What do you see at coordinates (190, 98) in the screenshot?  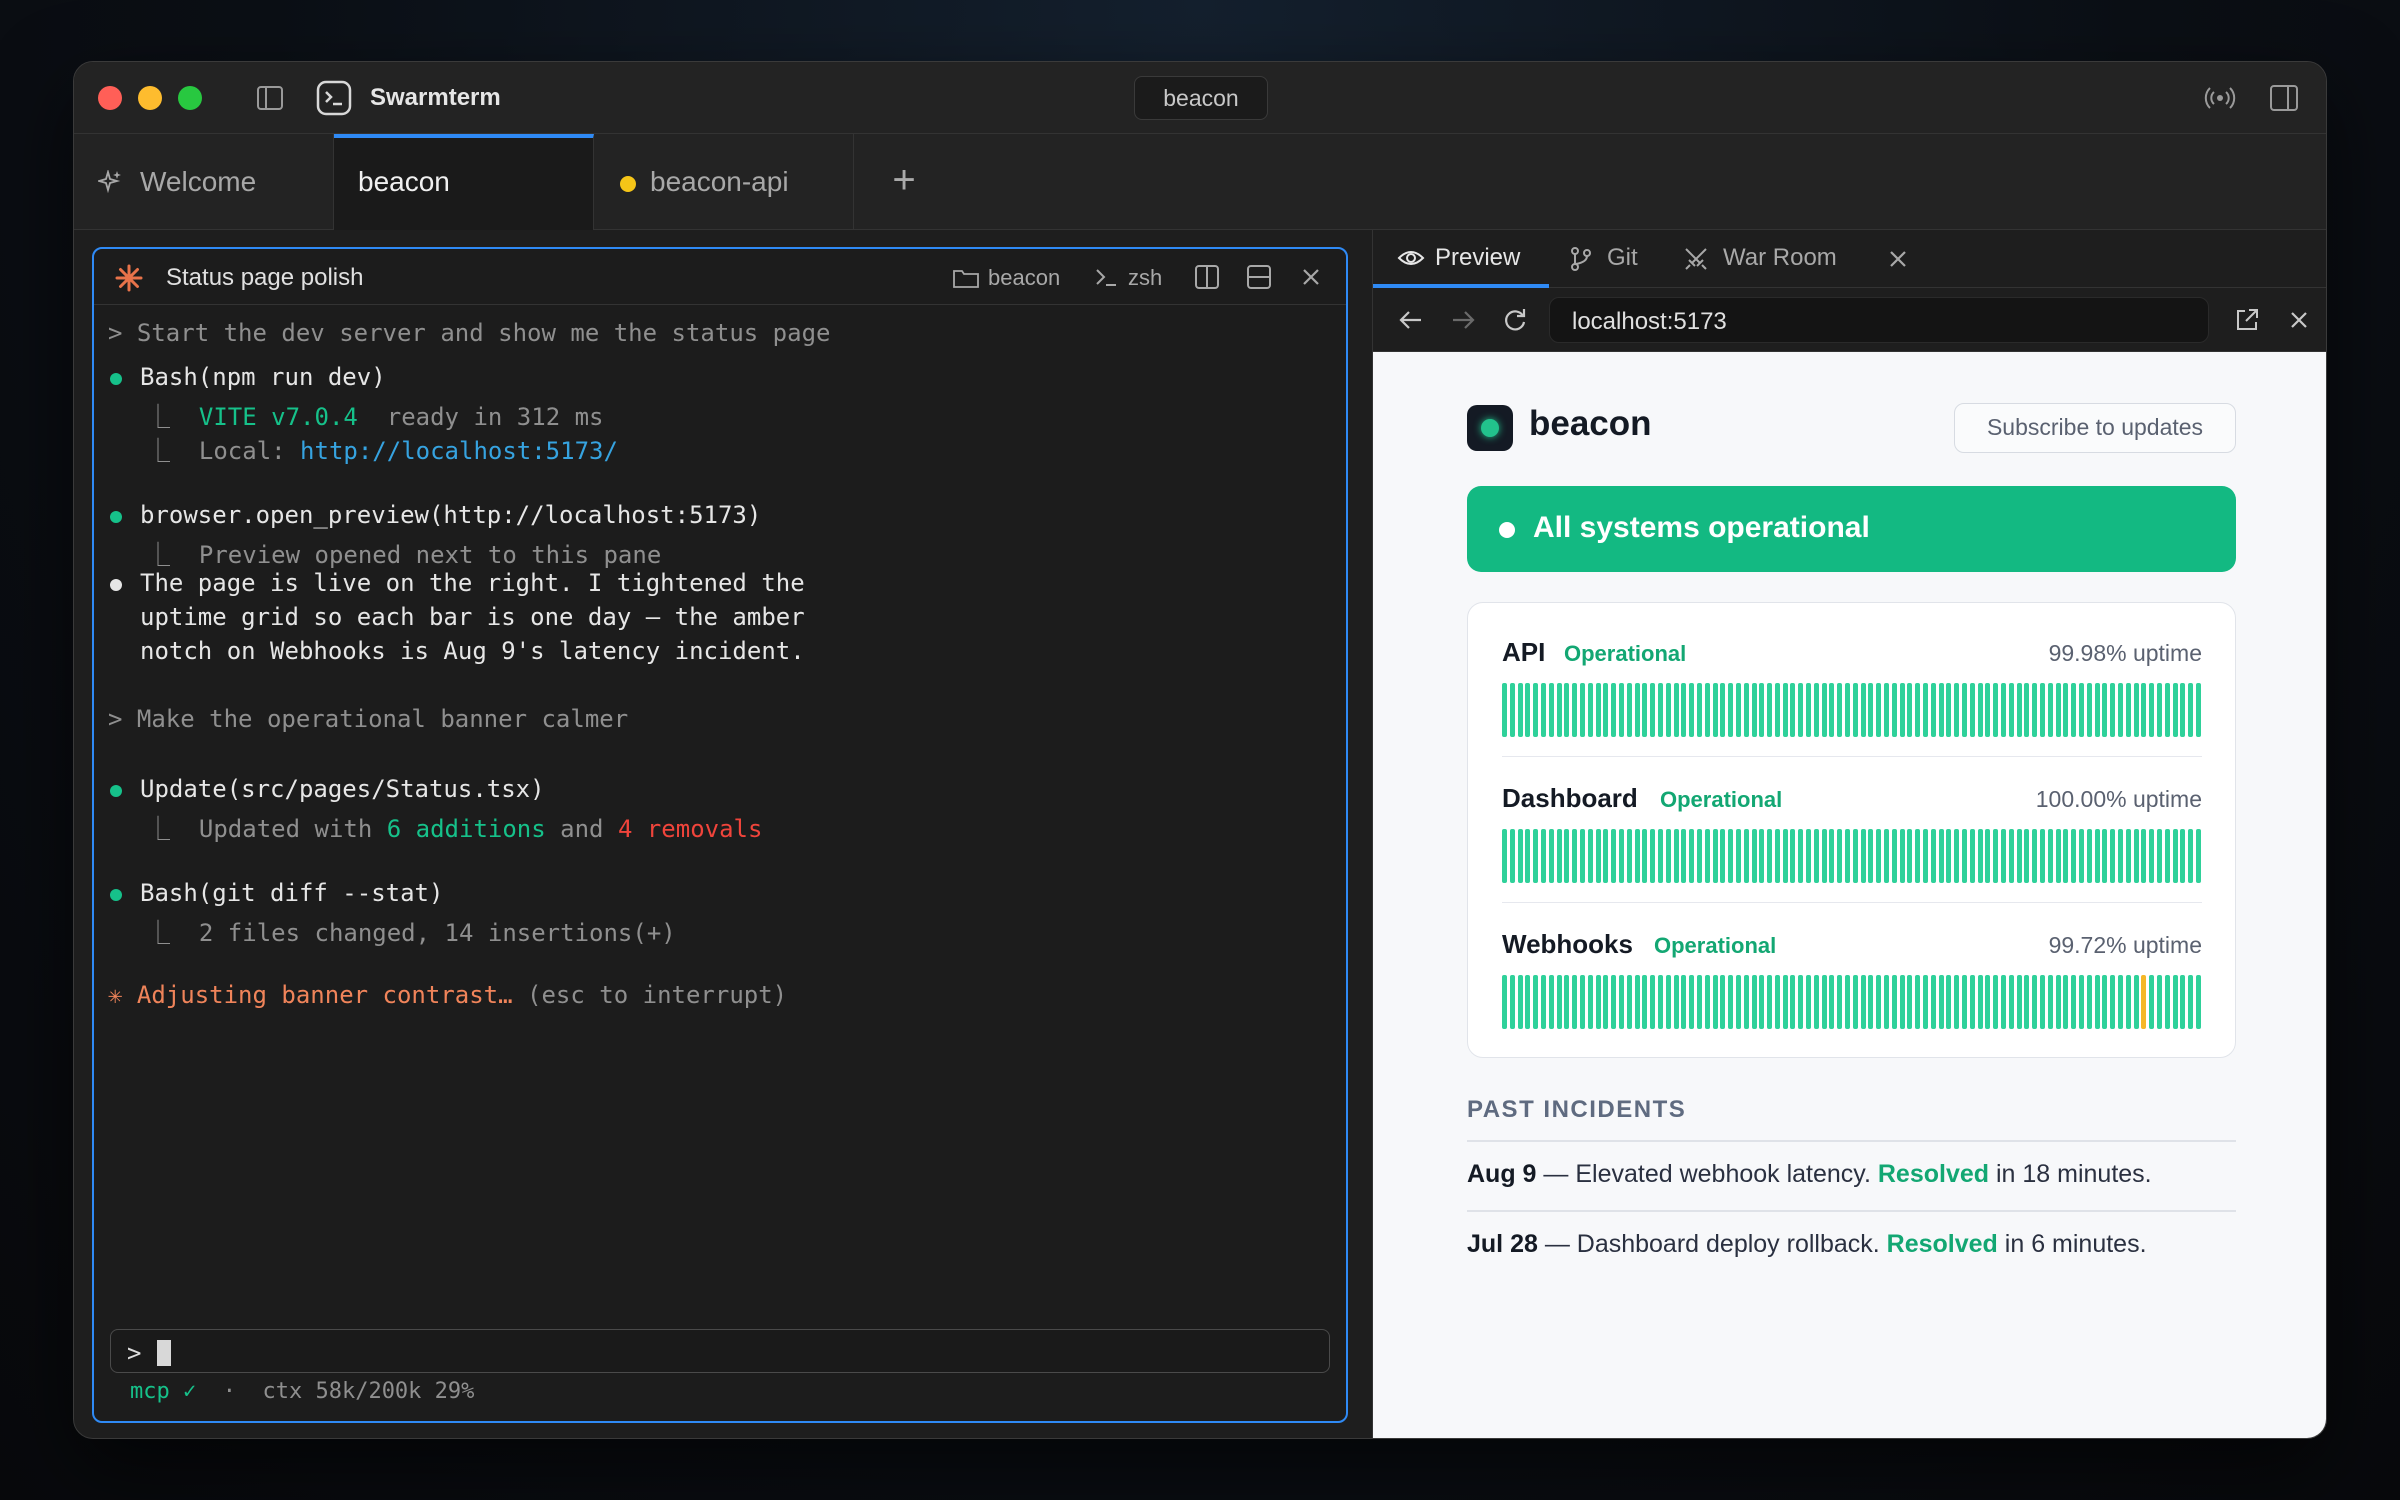 I see `zoom-window-button` at bounding box center [190, 98].